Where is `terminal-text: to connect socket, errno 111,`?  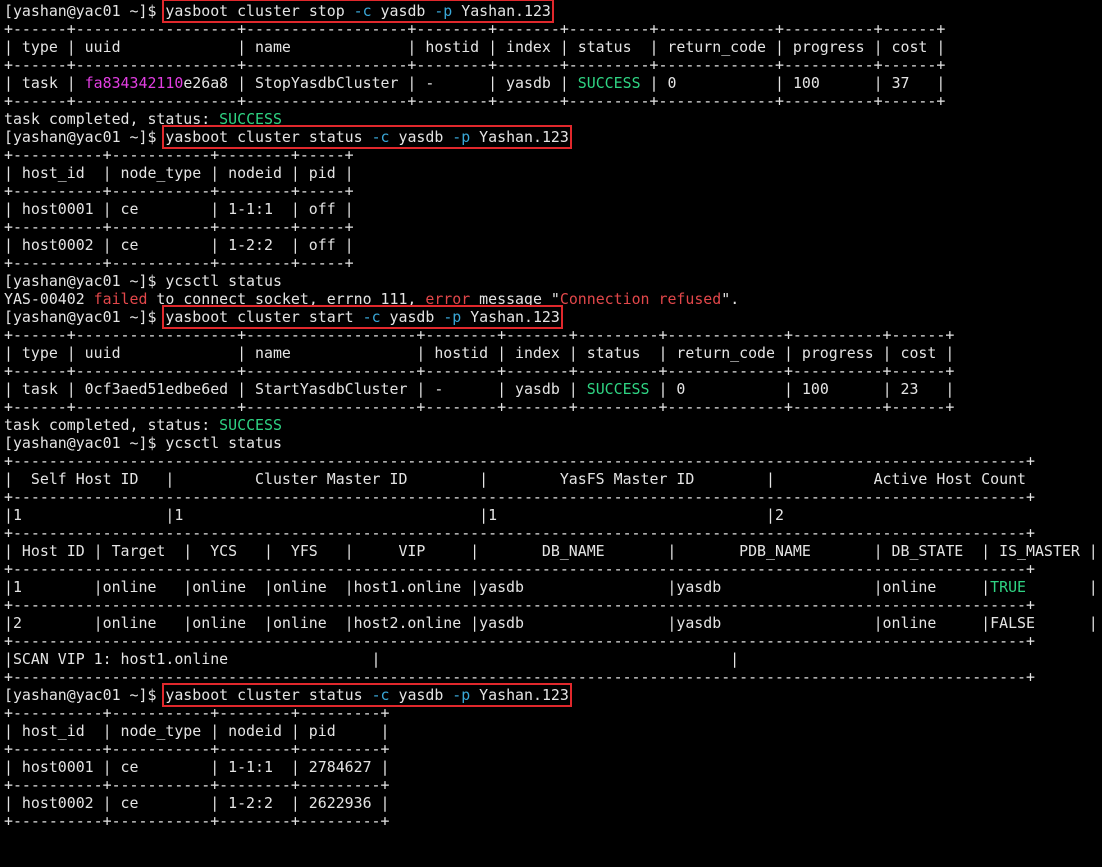
terminal-text: to connect socket, errno 111, is located at coordinates (286, 299).